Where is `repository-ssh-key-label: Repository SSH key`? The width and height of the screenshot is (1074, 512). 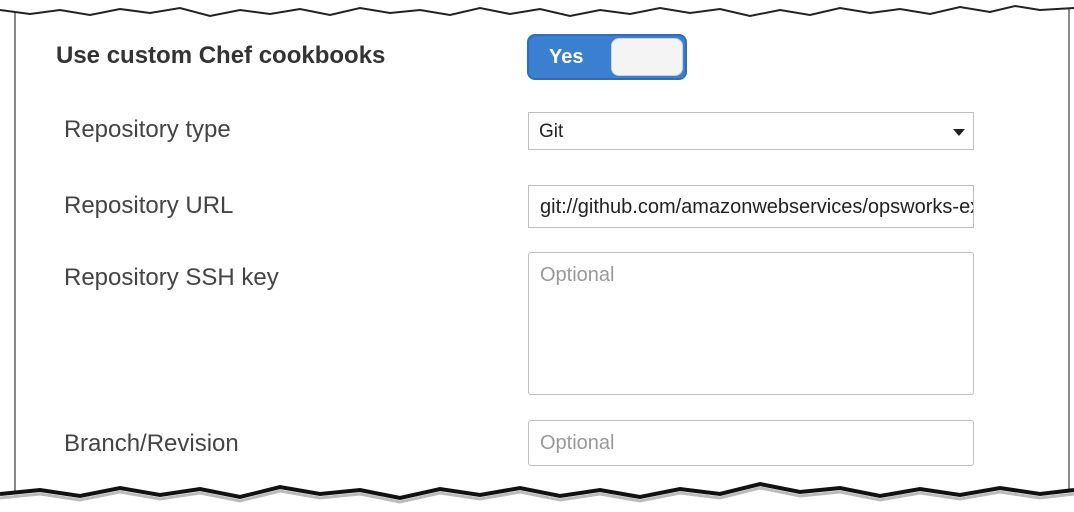 repository-ssh-key-label: Repository SSH key is located at coordinates (171, 277).